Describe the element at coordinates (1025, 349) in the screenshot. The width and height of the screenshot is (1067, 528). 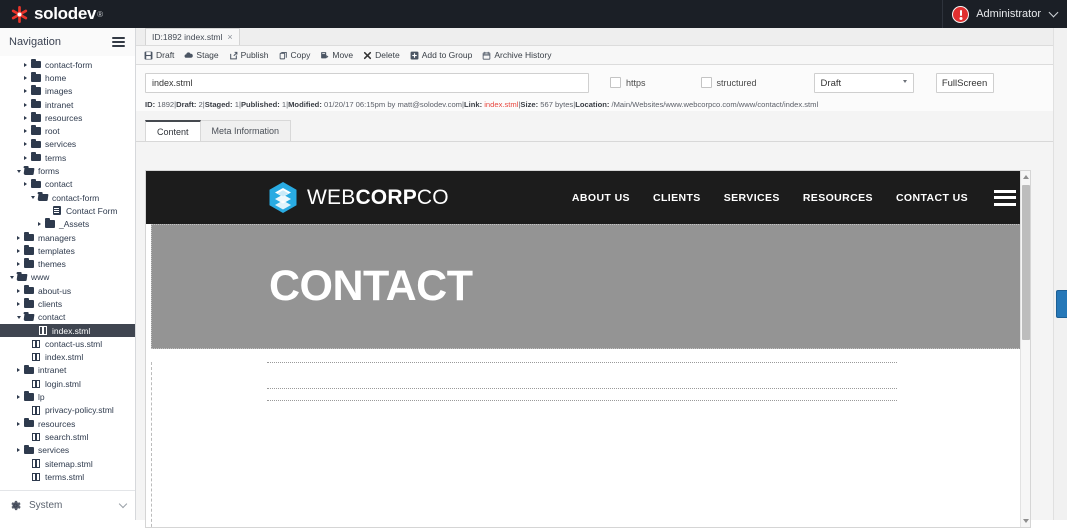
I see `preview-scrollbar` at that location.